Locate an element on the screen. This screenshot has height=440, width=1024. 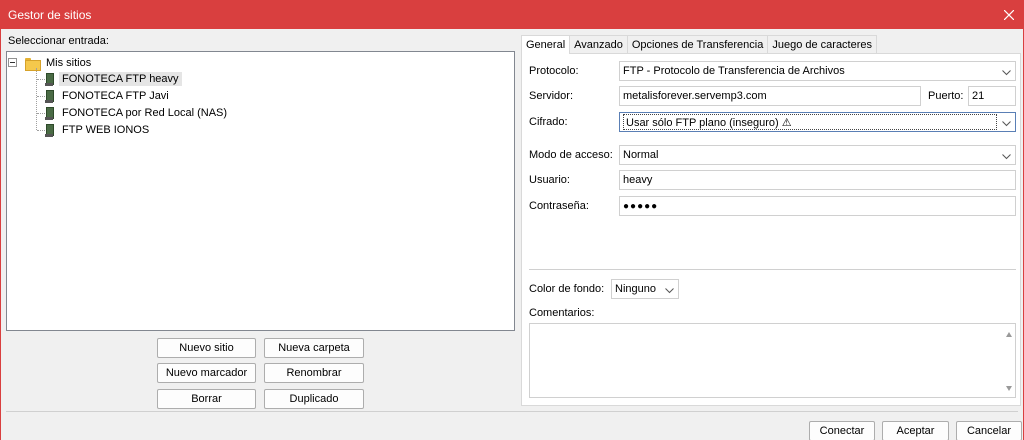
server-input: metalisforever.servemp3.com is located at coordinates (770, 96).